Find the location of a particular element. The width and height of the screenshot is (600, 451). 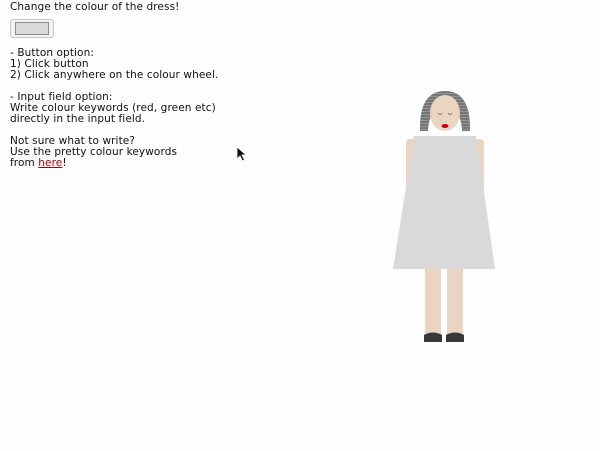

left-shoe is located at coordinates (433, 337).